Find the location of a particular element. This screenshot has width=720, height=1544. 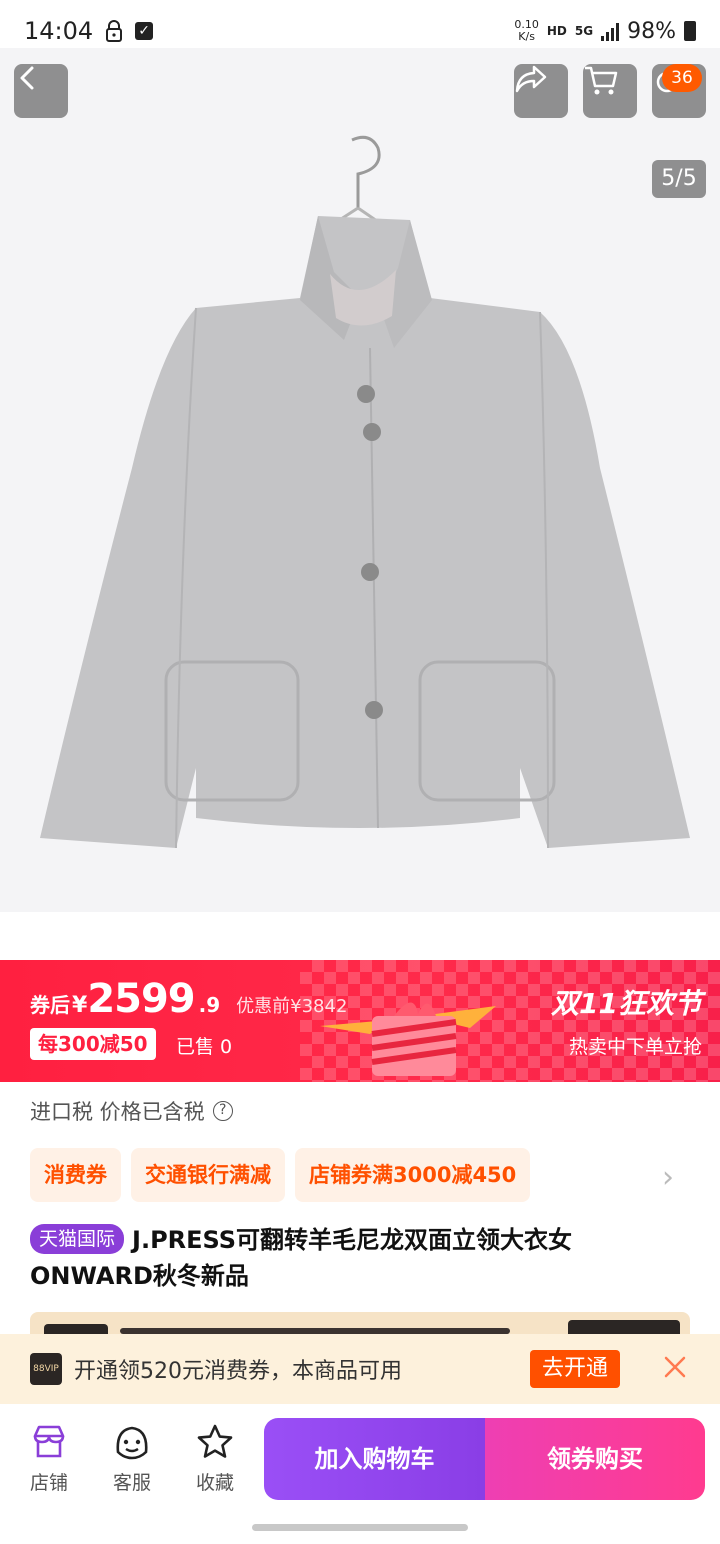

customer-service-icon is located at coordinates (132, 1443).